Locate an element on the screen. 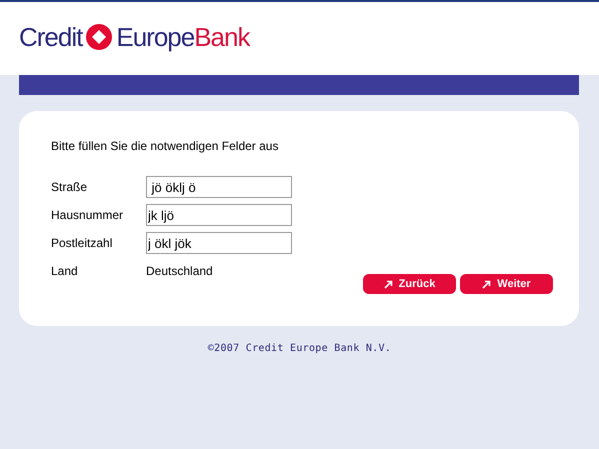 The height and width of the screenshot is (449, 599). logo-text: Credit is located at coordinates (50, 37).